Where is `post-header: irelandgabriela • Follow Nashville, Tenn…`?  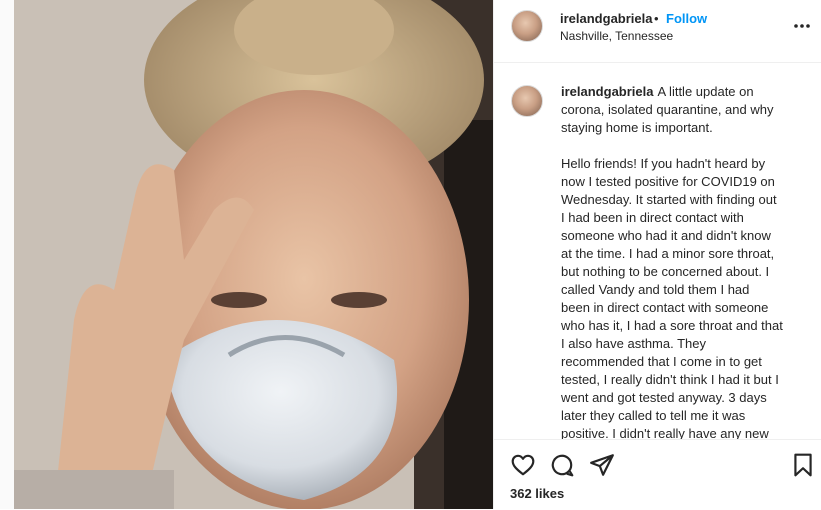 post-header: irelandgabriela • Follow Nashville, Tenn… is located at coordinates (657, 31).